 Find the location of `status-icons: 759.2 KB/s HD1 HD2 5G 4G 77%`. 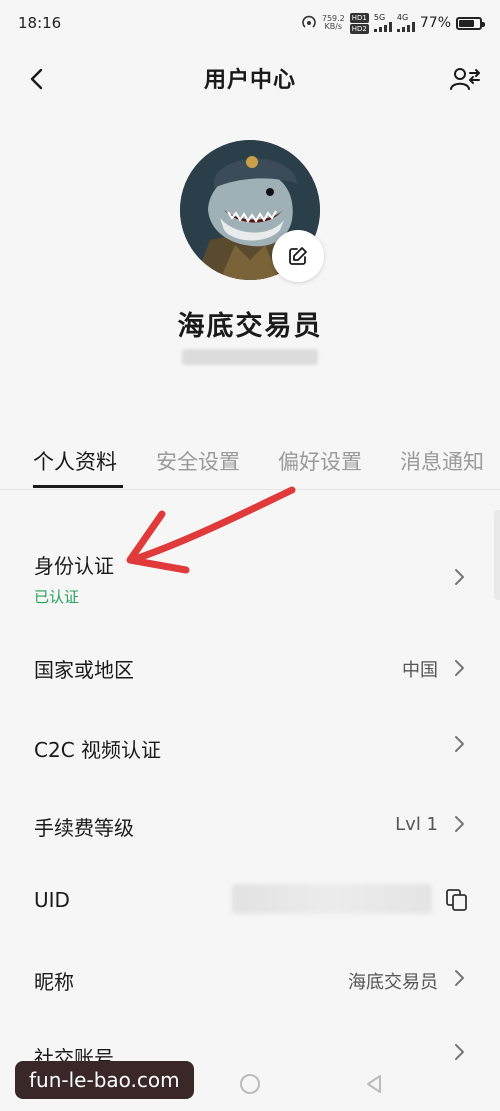

status-icons: 759.2 KB/s HD1 HD2 5G 4G 77% is located at coordinates (393, 23).